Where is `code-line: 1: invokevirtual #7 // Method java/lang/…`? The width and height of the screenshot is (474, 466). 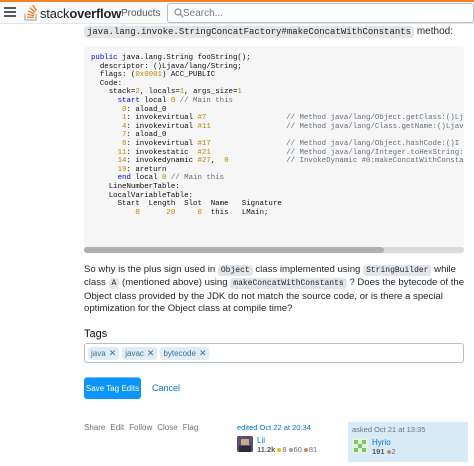 code-line: 1: invokevirtual #7 // Method java/lang/… is located at coordinates (293, 118).